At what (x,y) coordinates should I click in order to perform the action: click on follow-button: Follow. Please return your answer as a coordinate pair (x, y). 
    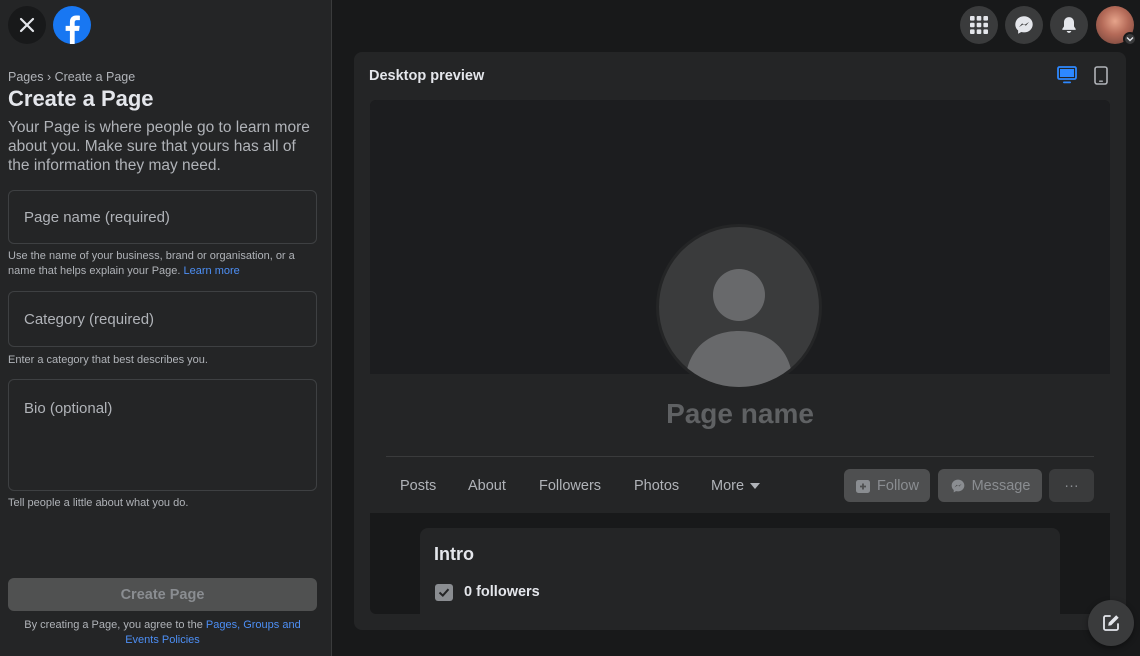
    Looking at the image, I should click on (887, 485).